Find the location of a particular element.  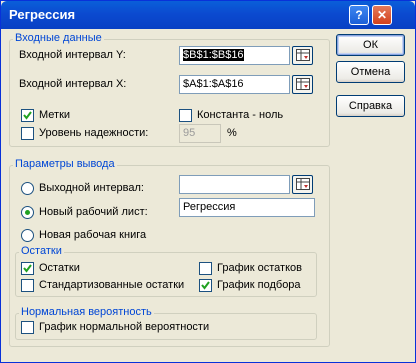

residual-plot-label: График остатков is located at coordinates (259, 268).